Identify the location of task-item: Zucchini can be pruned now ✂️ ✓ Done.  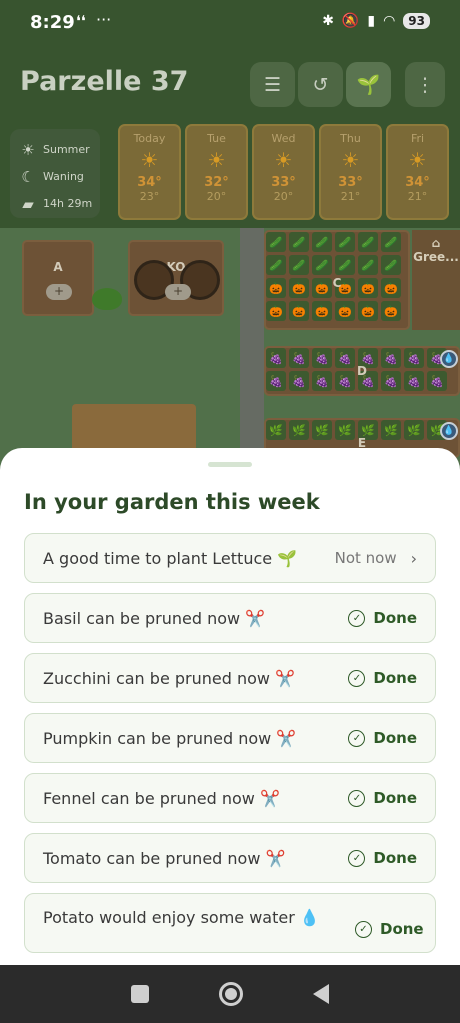
(230, 678).